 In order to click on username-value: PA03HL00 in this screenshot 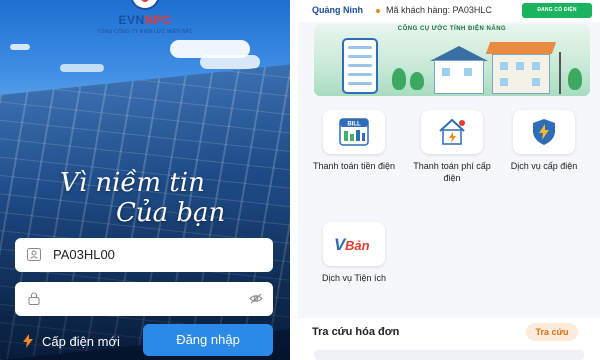, I will do `click(84, 254)`.